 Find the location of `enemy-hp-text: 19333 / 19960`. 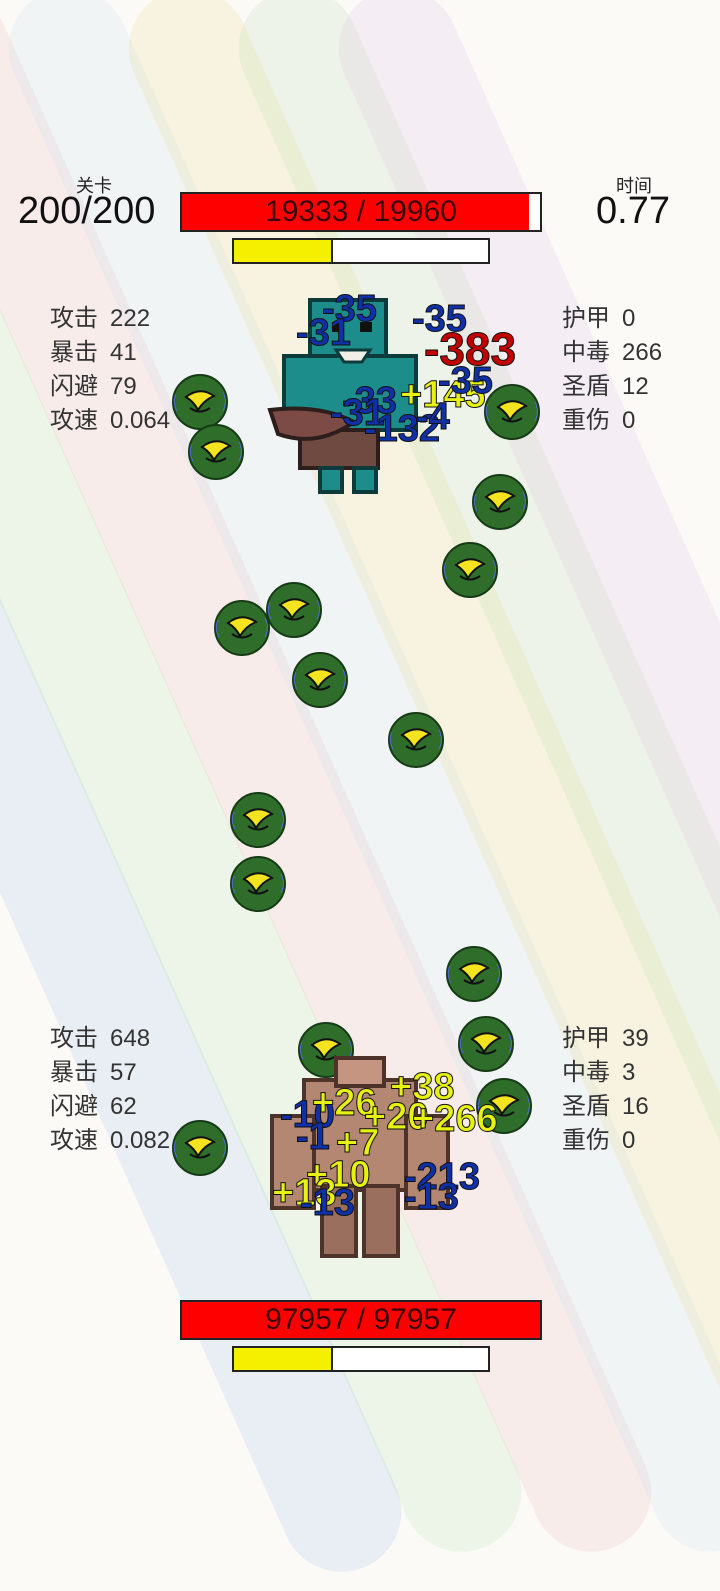

enemy-hp-text: 19333 / 19960 is located at coordinates (361, 211).